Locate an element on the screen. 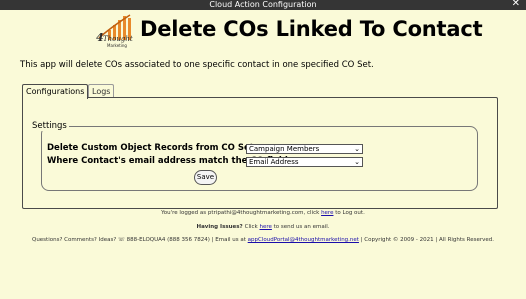  co-set-select: Campaign Members ⌄ is located at coordinates (304, 149).